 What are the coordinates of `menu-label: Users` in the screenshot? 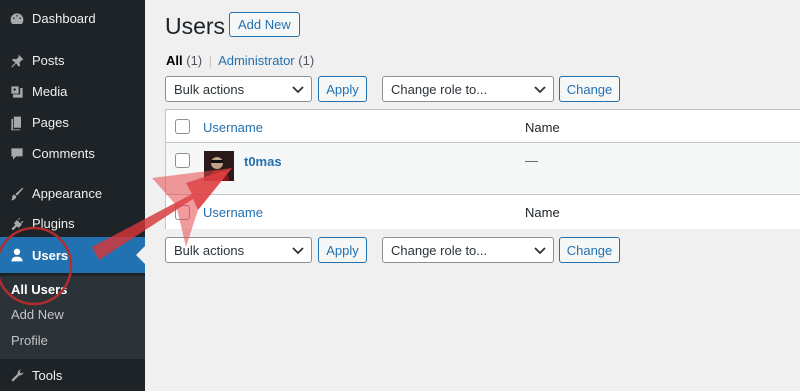 It's located at (50, 255).